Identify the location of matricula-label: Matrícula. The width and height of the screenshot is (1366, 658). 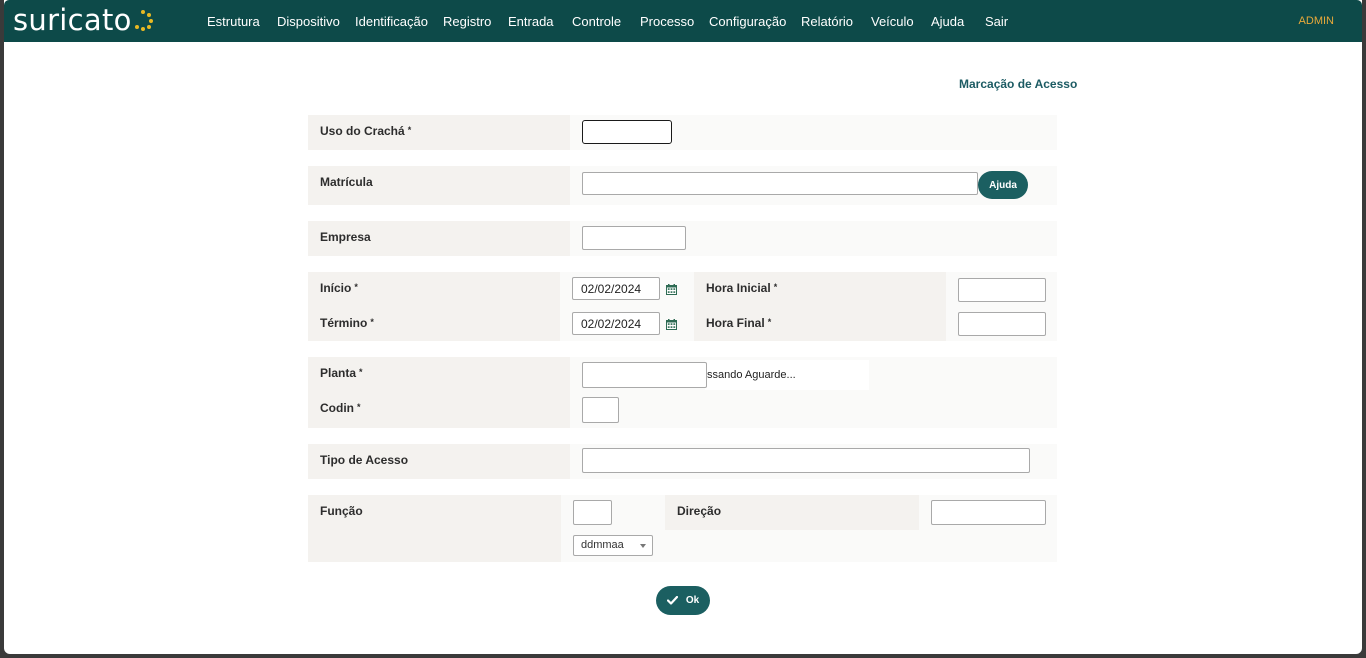
(346, 182).